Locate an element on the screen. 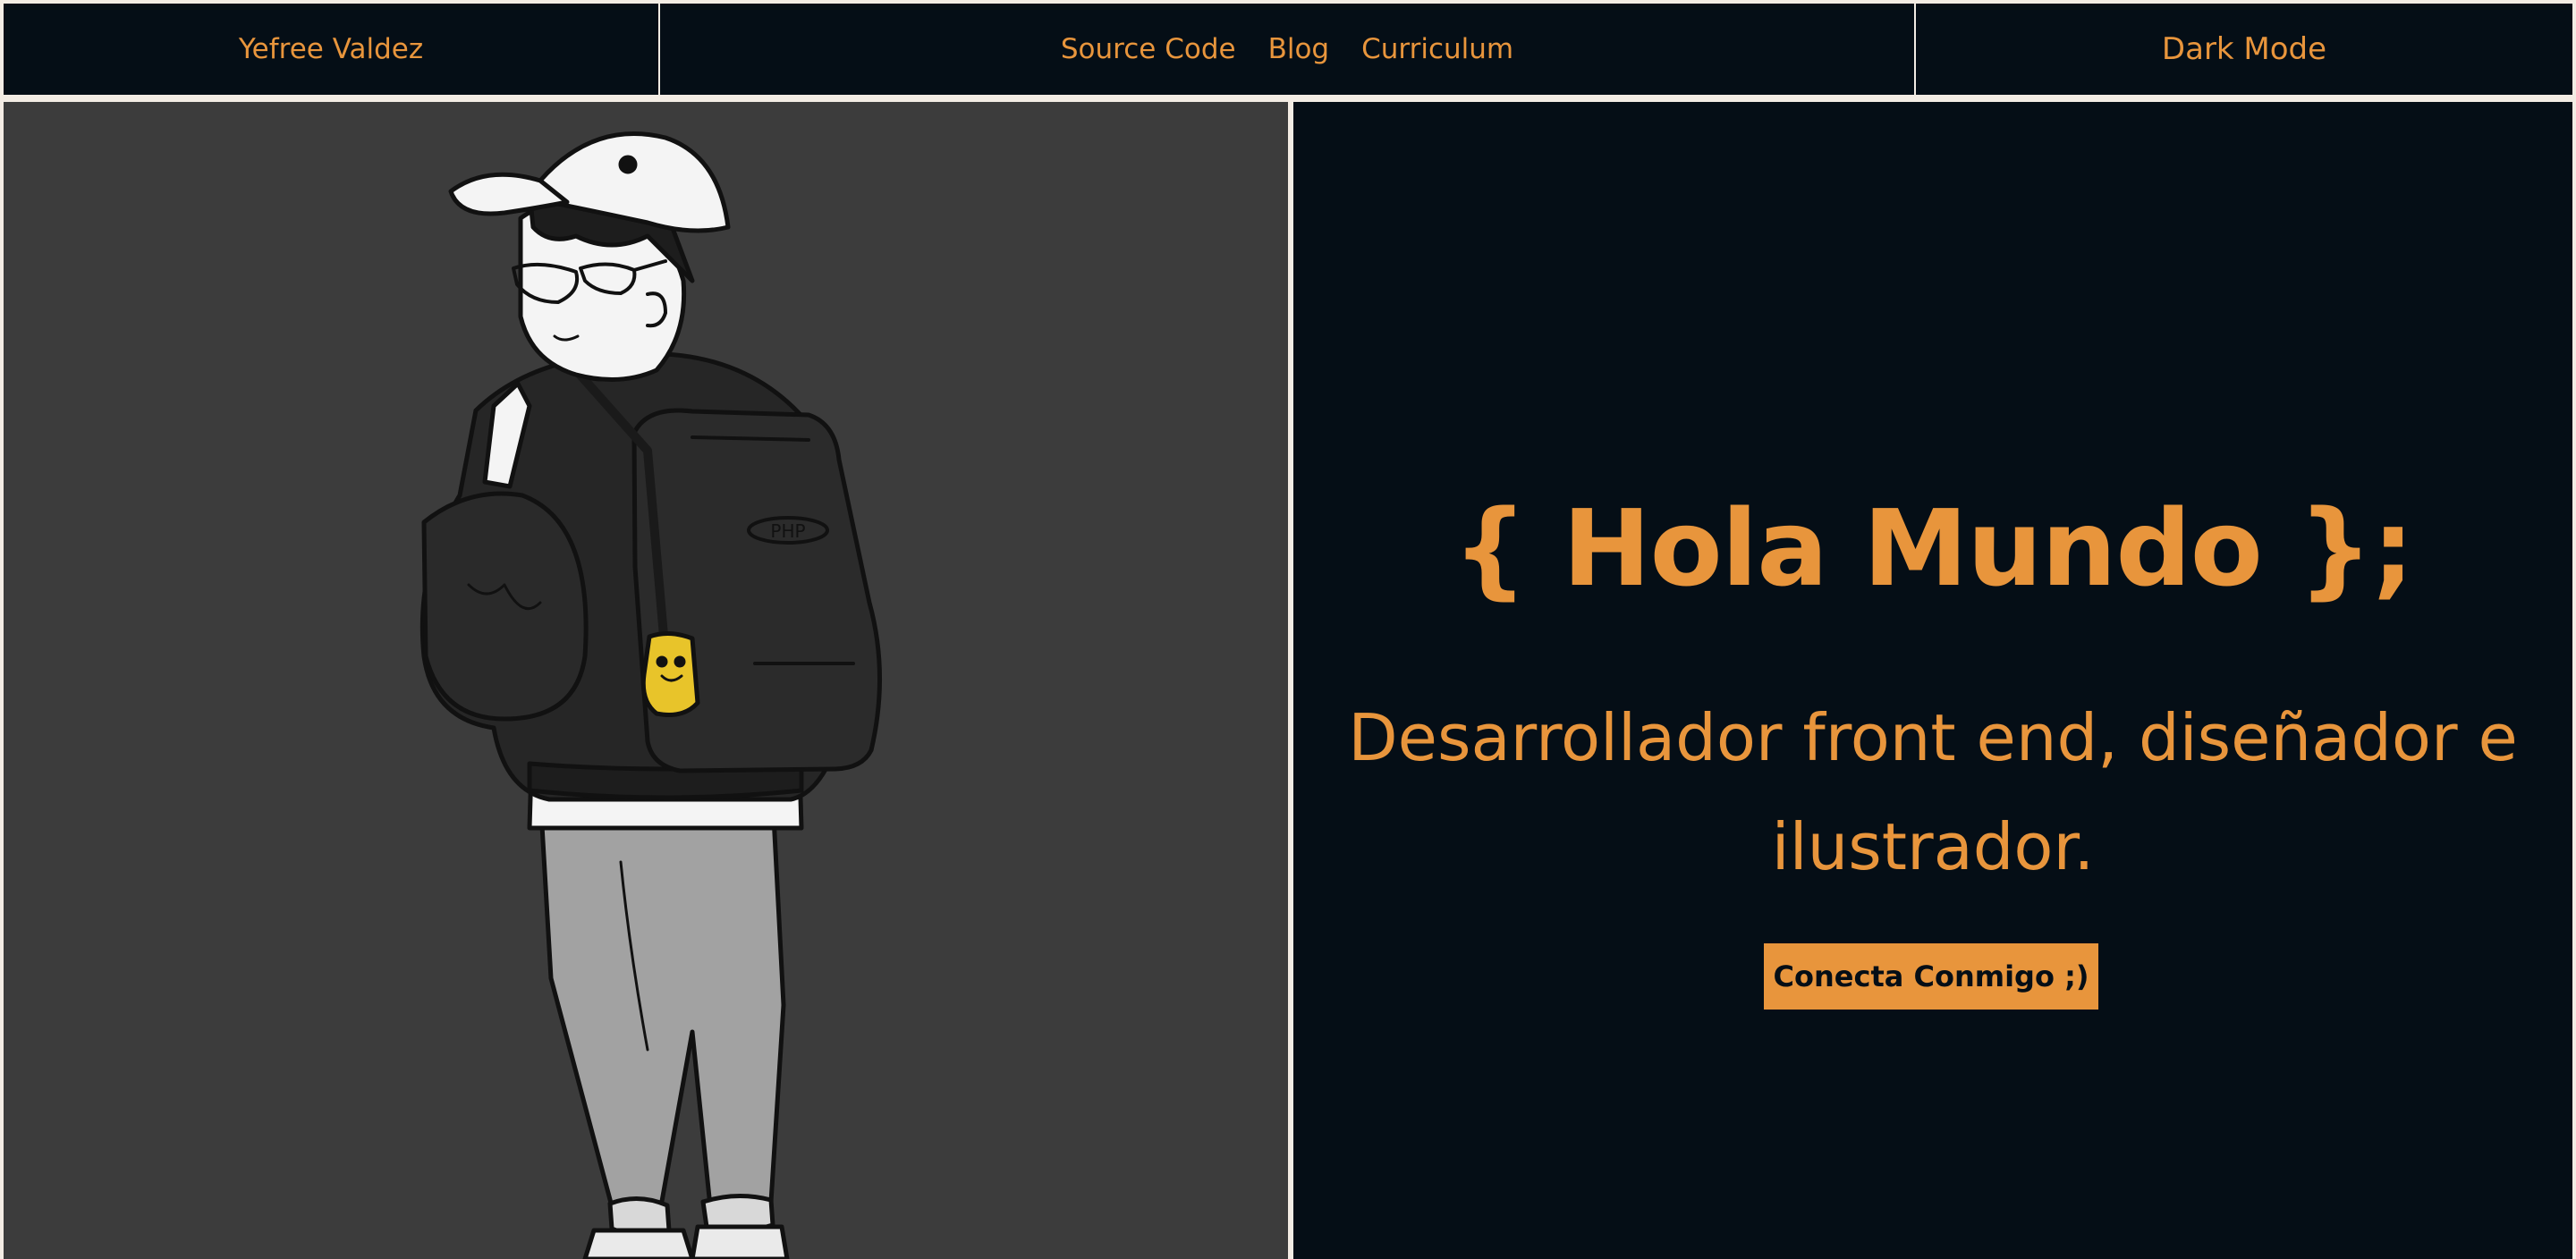 This screenshot has width=2576, height=1259. brand-link: Yefree Valdez is located at coordinates (331, 49).